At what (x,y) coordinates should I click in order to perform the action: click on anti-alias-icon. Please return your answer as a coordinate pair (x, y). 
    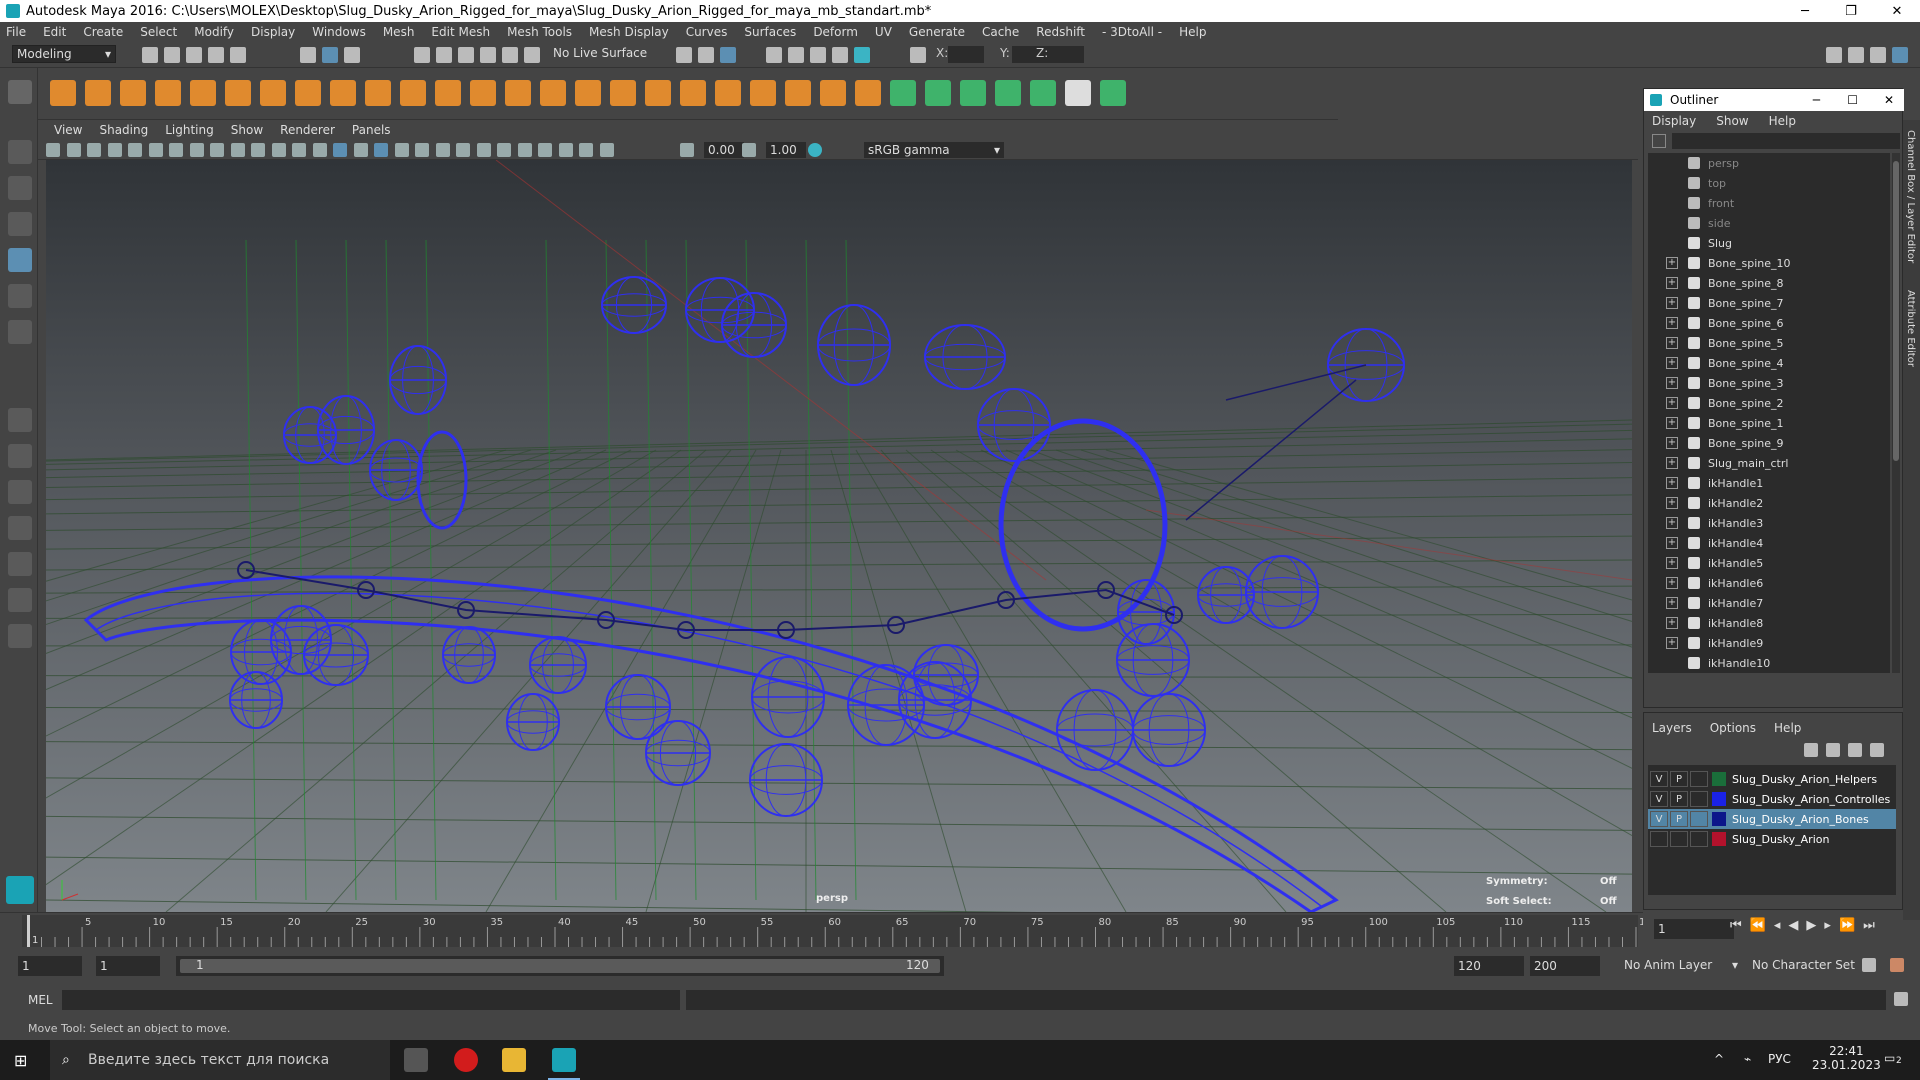
    Looking at the image, I should click on (545, 150).